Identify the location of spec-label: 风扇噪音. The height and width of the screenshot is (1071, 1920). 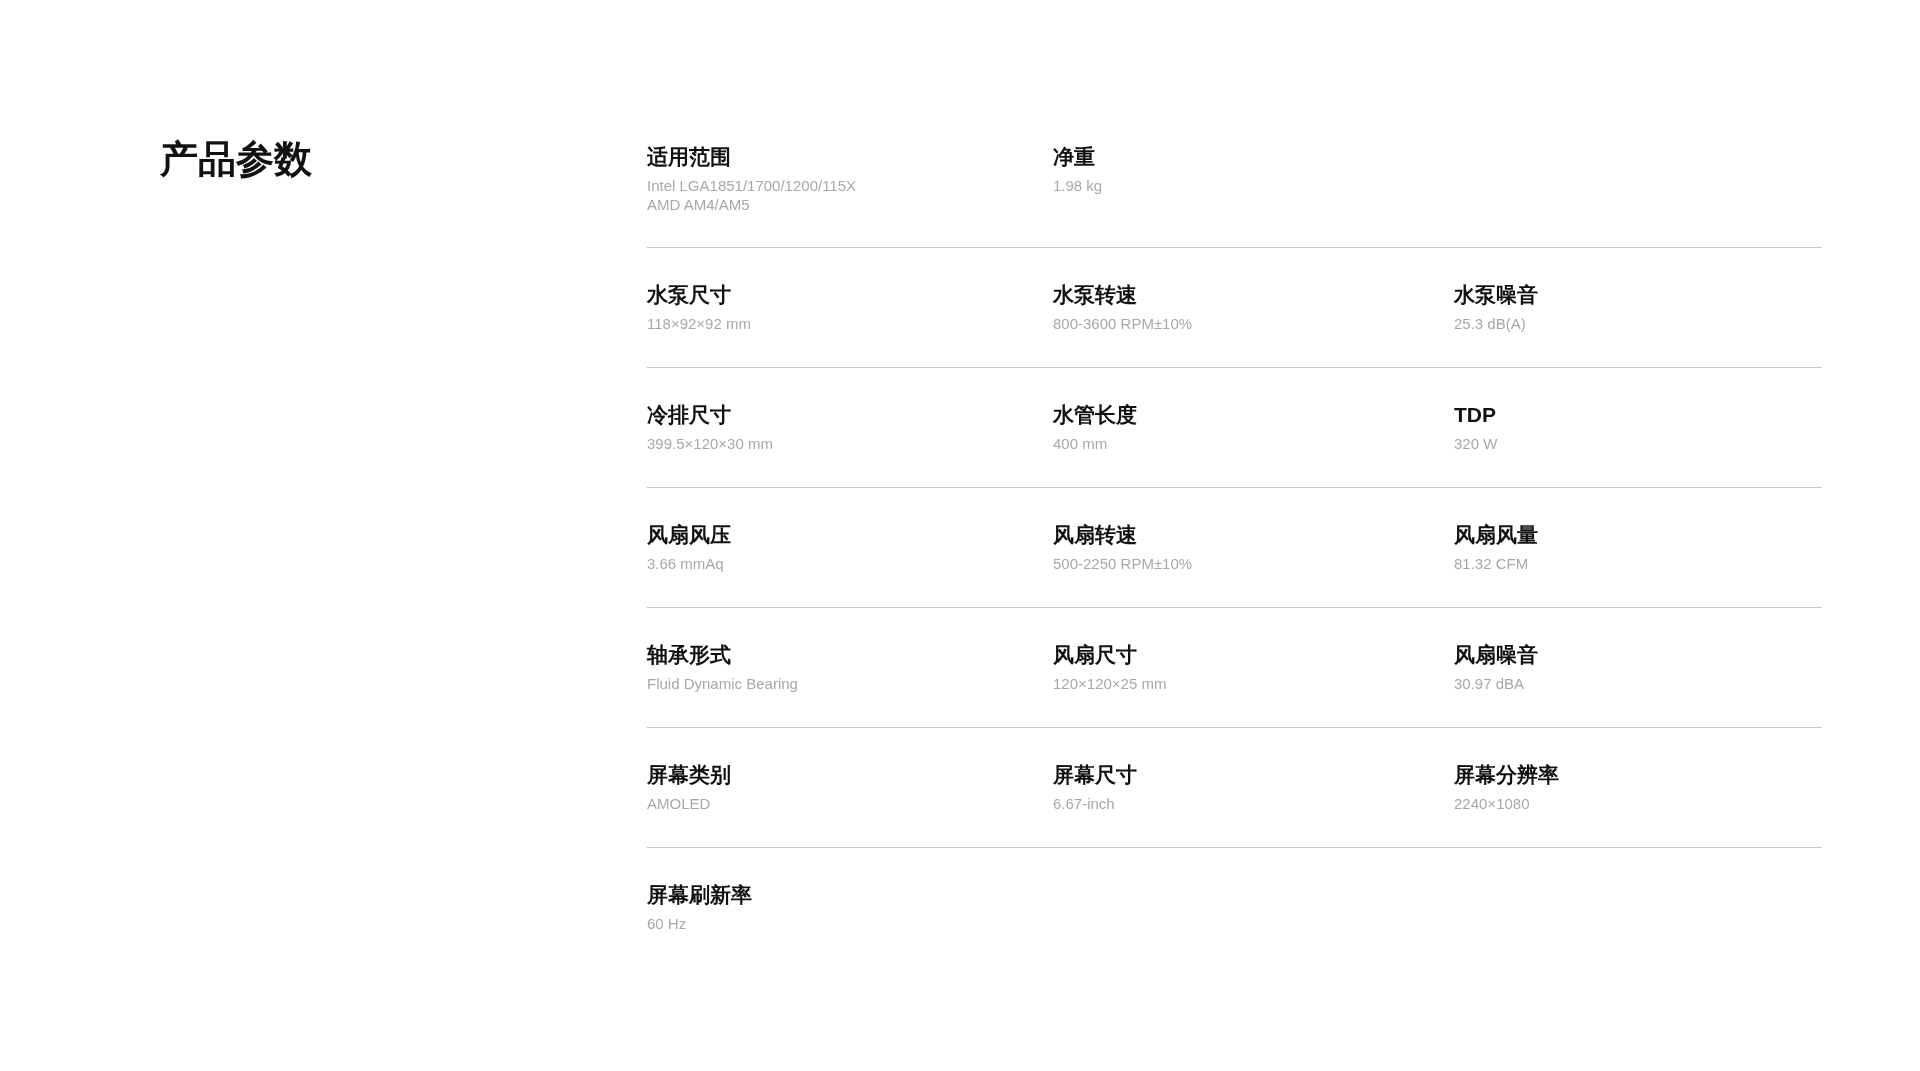
(1496, 655).